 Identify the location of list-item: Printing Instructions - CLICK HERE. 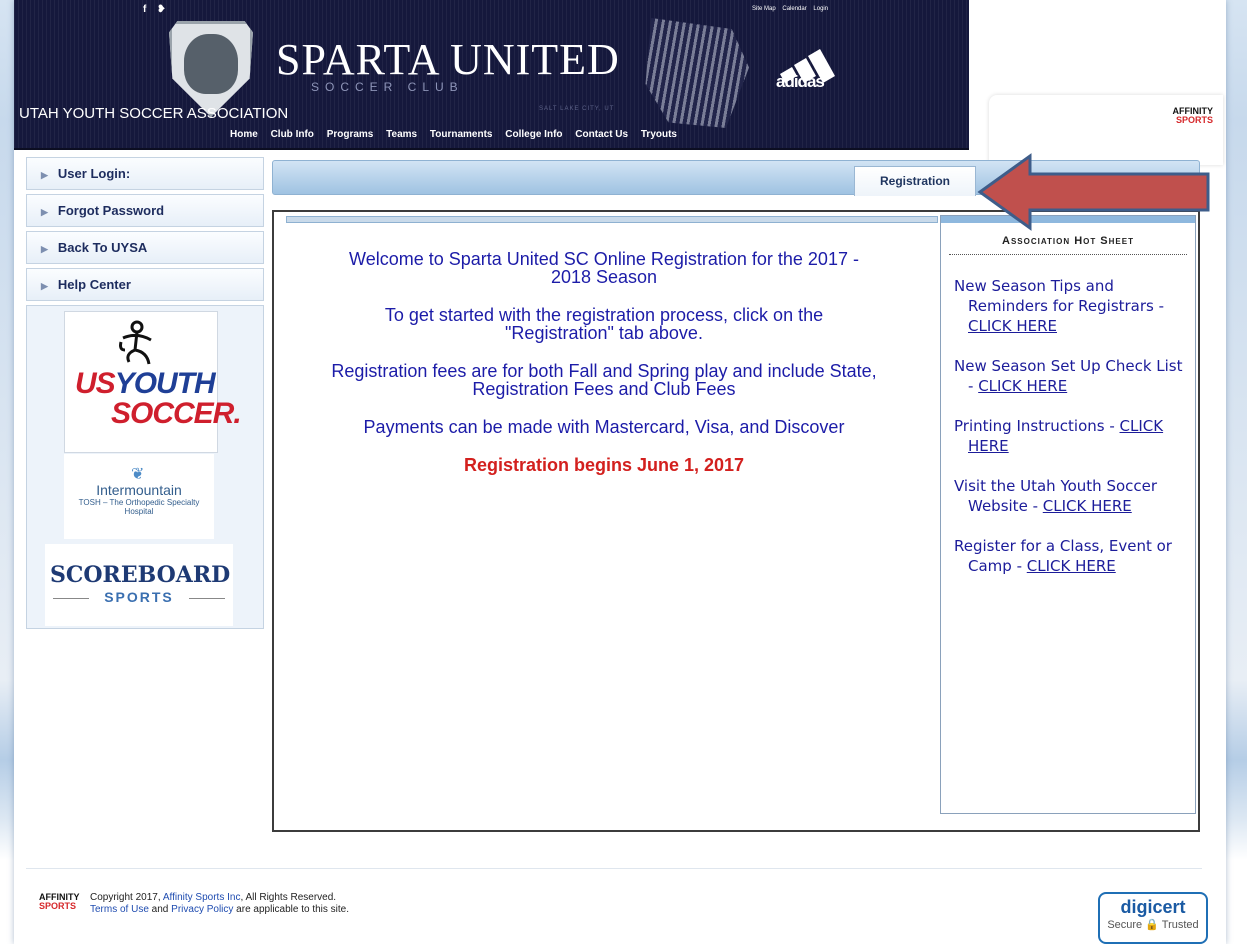
(1059, 436).